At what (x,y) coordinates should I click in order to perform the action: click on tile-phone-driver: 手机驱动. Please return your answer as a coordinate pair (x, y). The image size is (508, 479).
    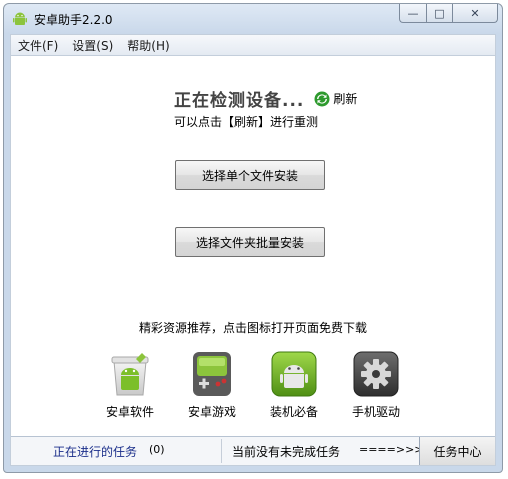
    Looking at the image, I should click on (376, 384).